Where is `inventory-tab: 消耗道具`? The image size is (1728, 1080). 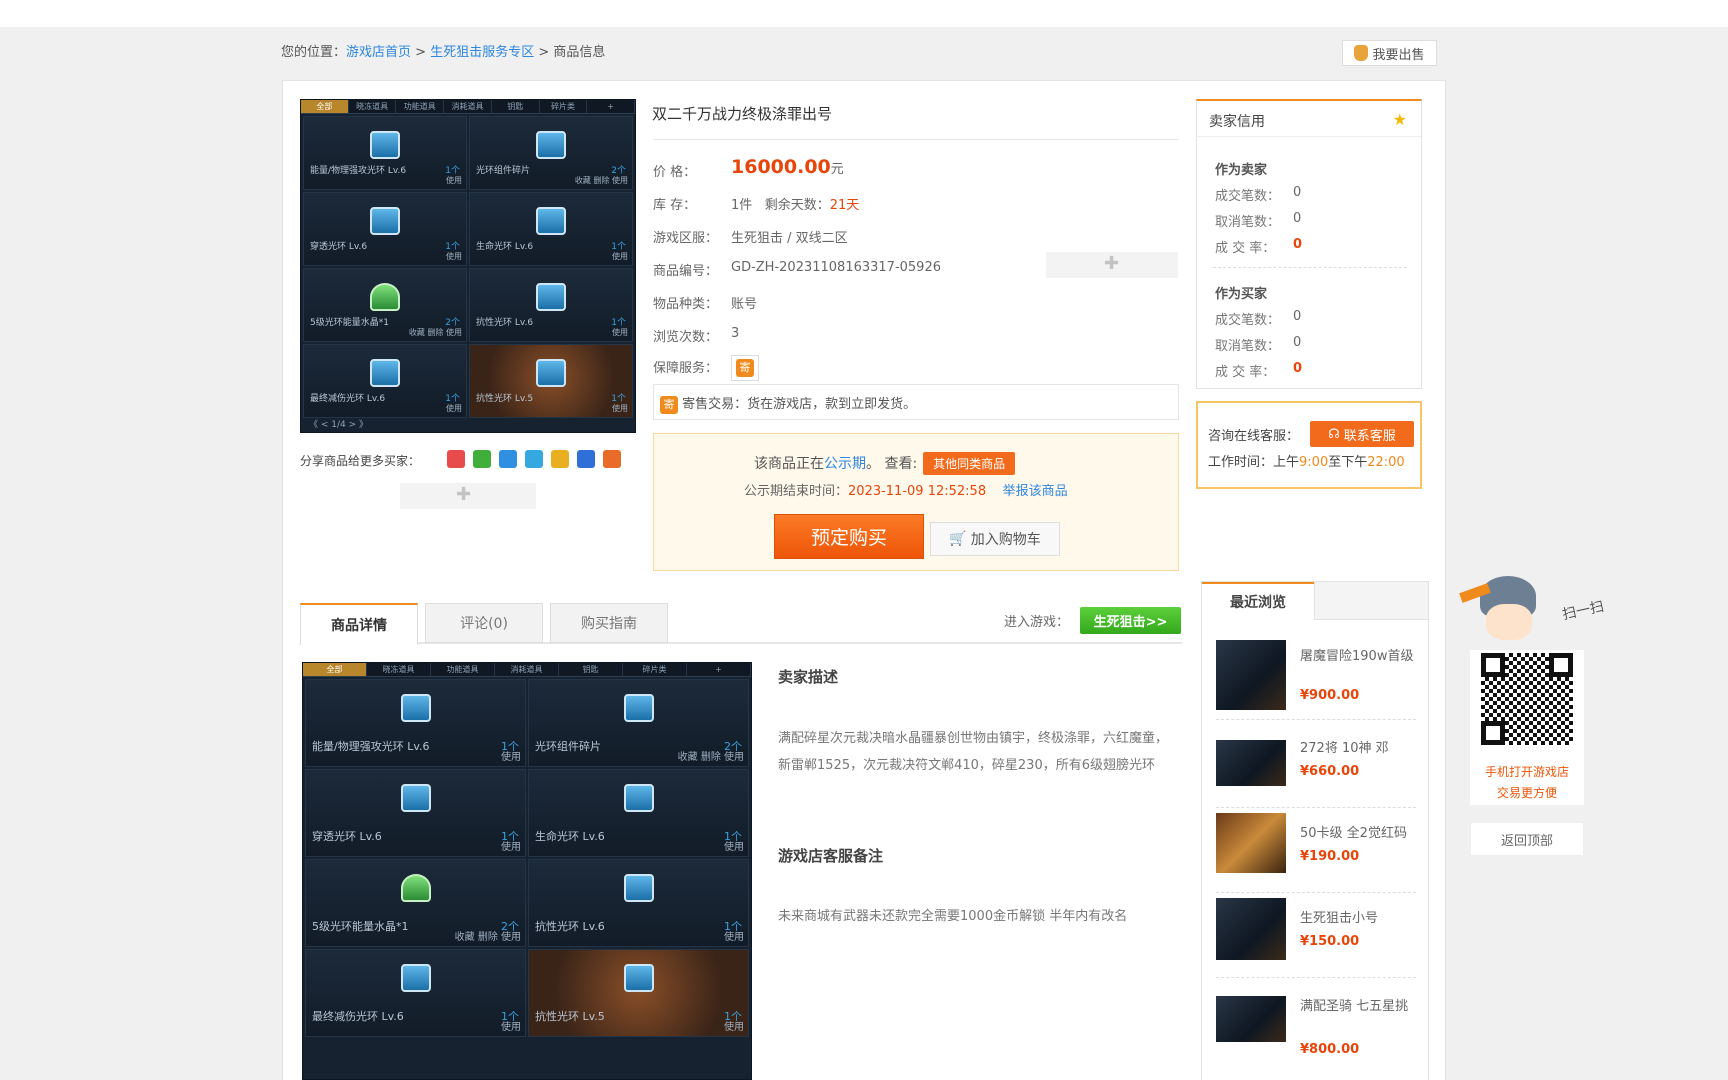
inventory-tab: 消耗道具 is located at coordinates (527, 669).